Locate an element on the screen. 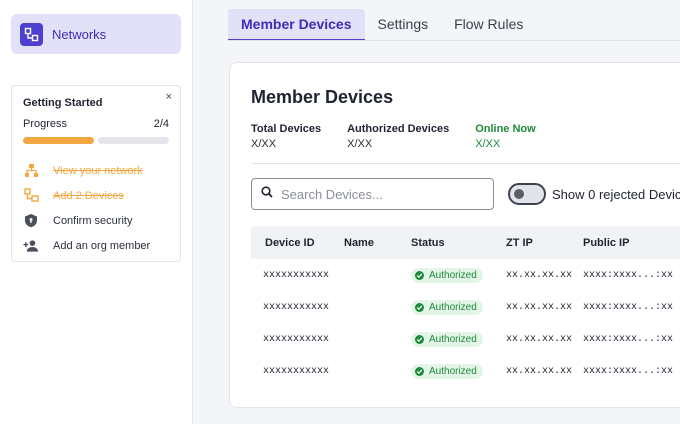 Image resolution: width=680 pixels, height=424 pixels. sidebar-item-networks: Networks is located at coordinates (96, 34).